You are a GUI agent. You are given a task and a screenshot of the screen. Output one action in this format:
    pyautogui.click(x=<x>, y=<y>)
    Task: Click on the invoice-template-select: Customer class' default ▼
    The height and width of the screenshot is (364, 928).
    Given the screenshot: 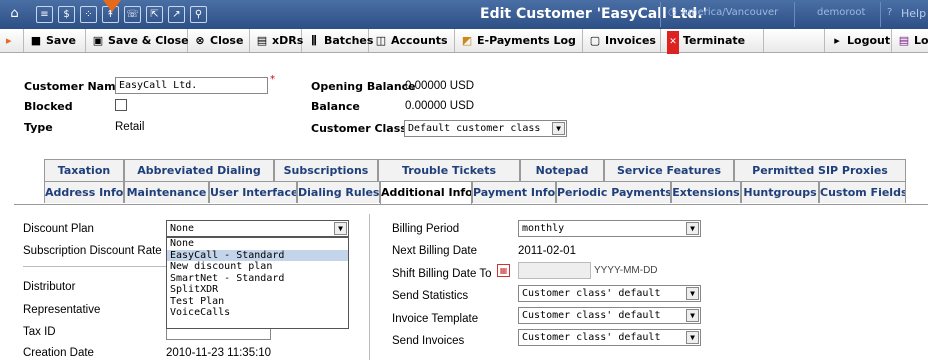 What is the action you would take?
    pyautogui.click(x=609, y=315)
    